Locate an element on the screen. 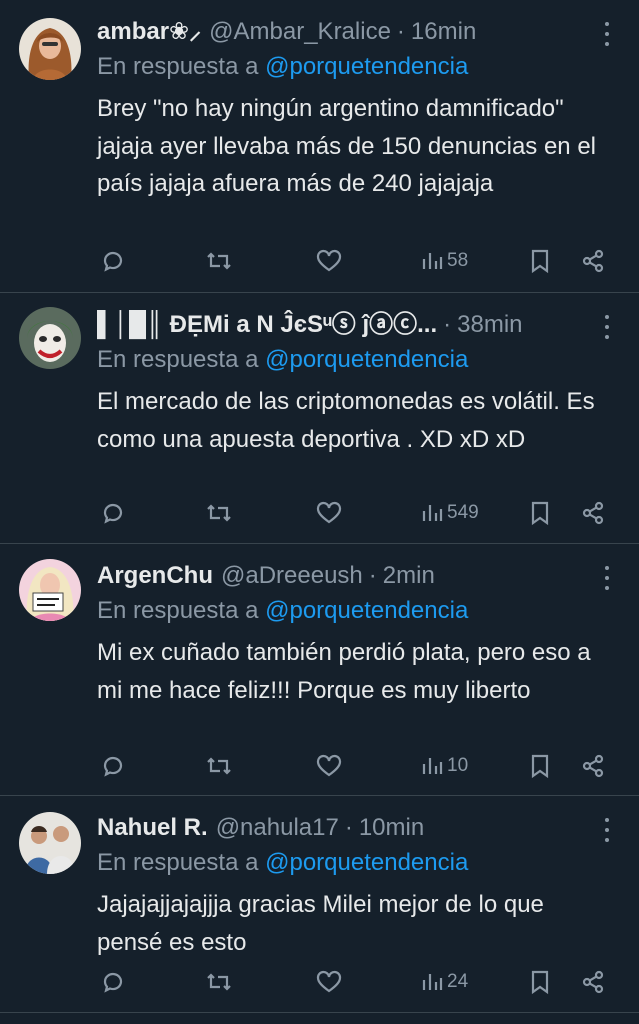  action-bar: 10 is located at coordinates (319, 766).